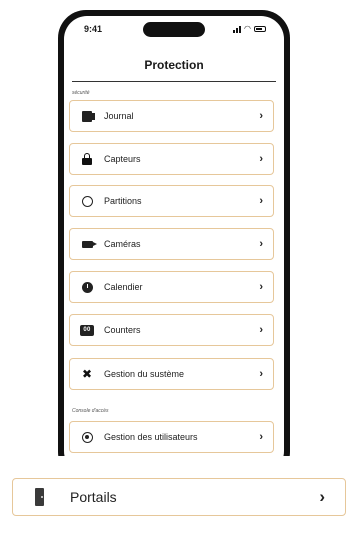  I want to click on lock-icon, so click(87, 159).